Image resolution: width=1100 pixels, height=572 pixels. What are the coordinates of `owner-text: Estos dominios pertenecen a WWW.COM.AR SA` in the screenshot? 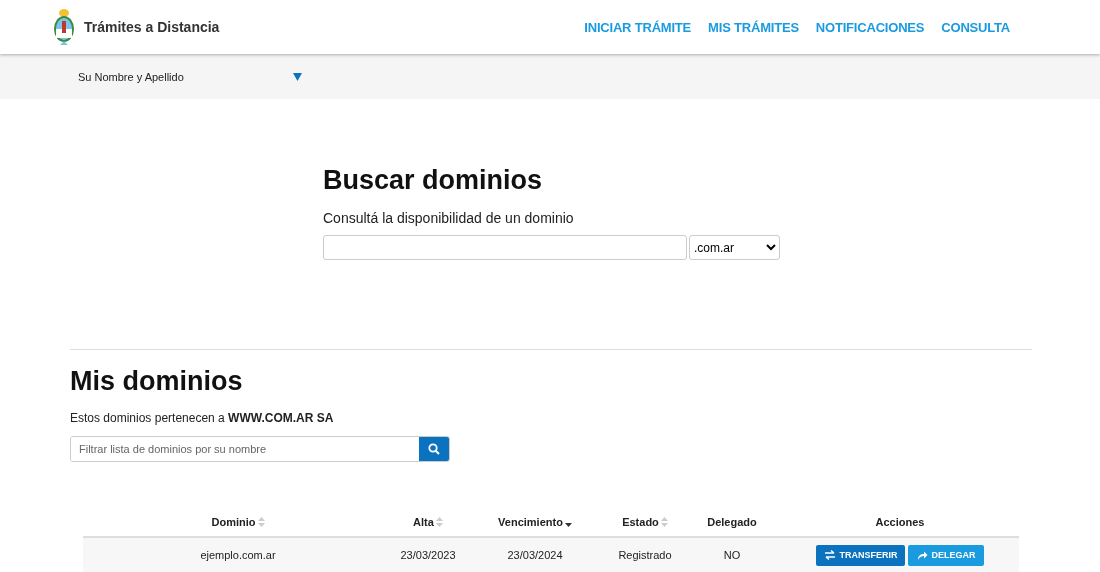 It's located at (202, 418).